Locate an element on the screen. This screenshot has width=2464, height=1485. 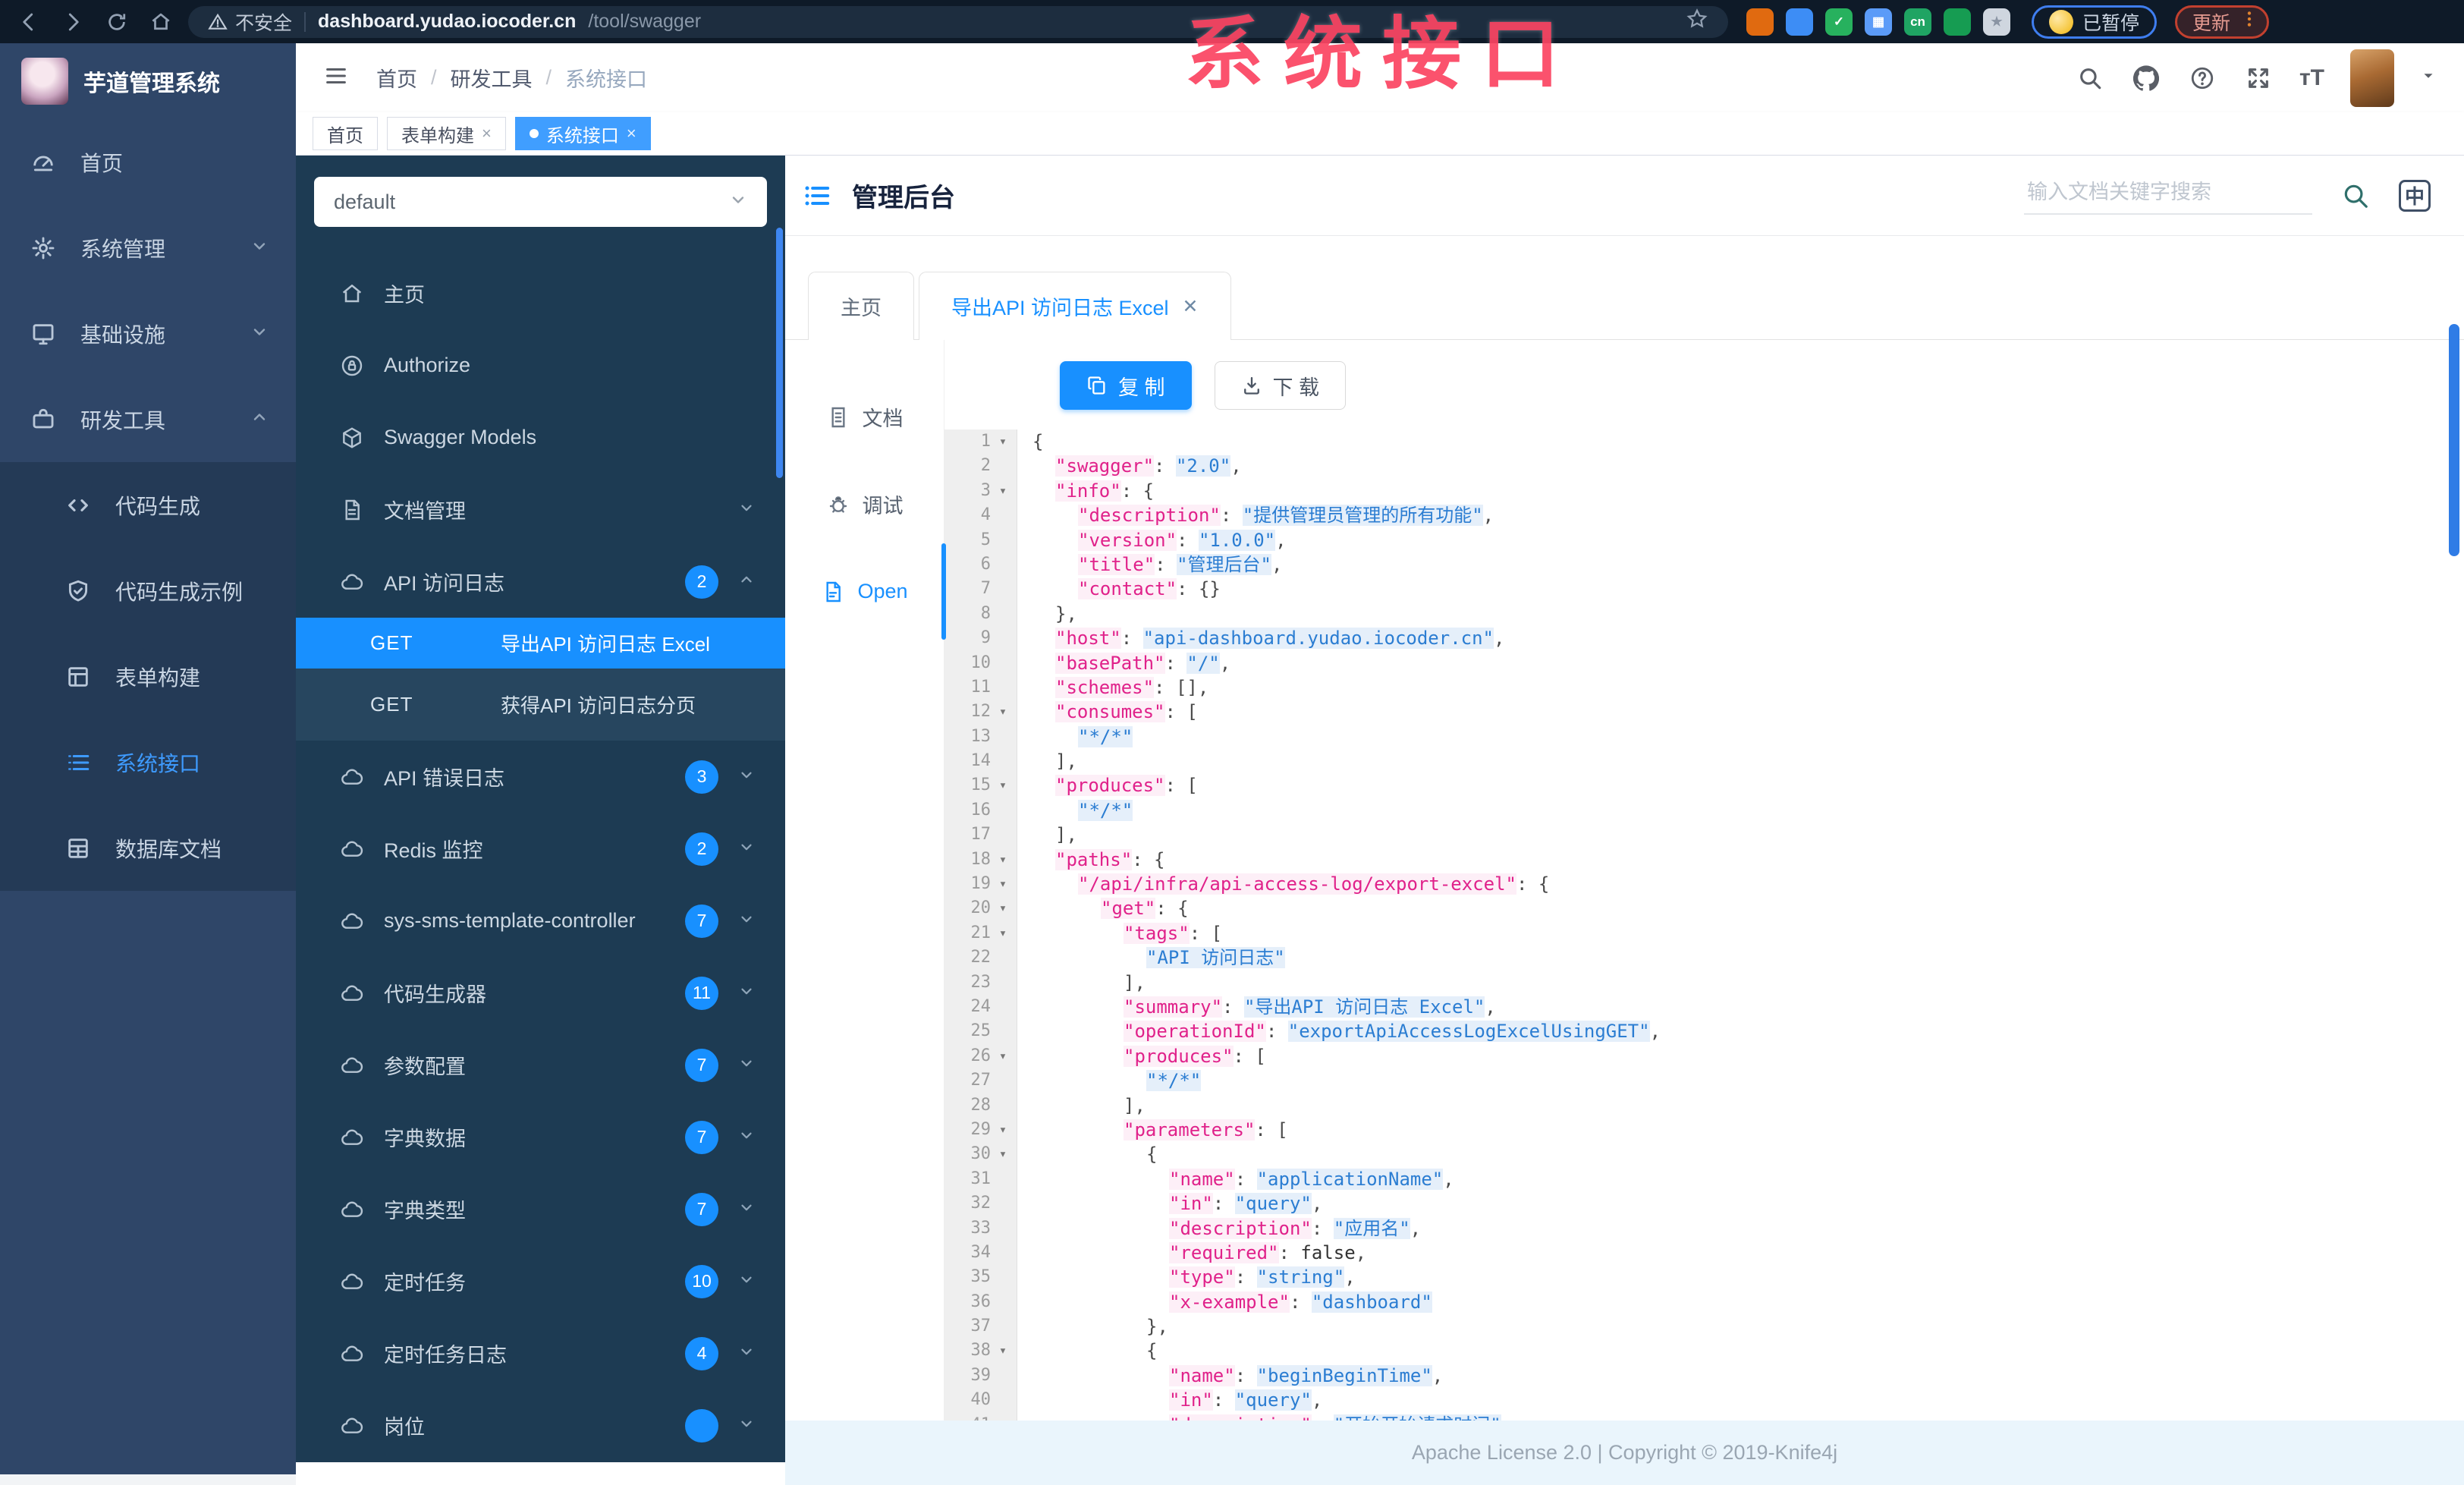
doc-search-field is located at coordinates (2168, 195).